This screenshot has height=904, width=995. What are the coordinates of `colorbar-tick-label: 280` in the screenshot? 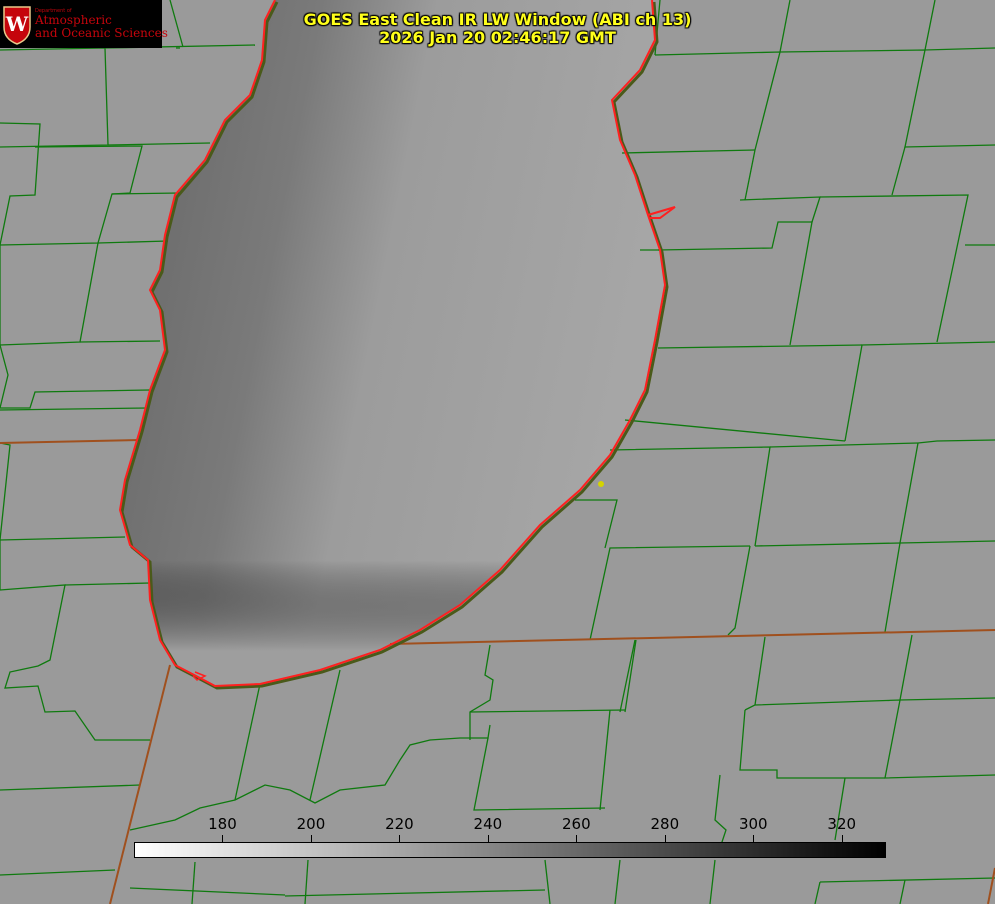 It's located at (665, 824).